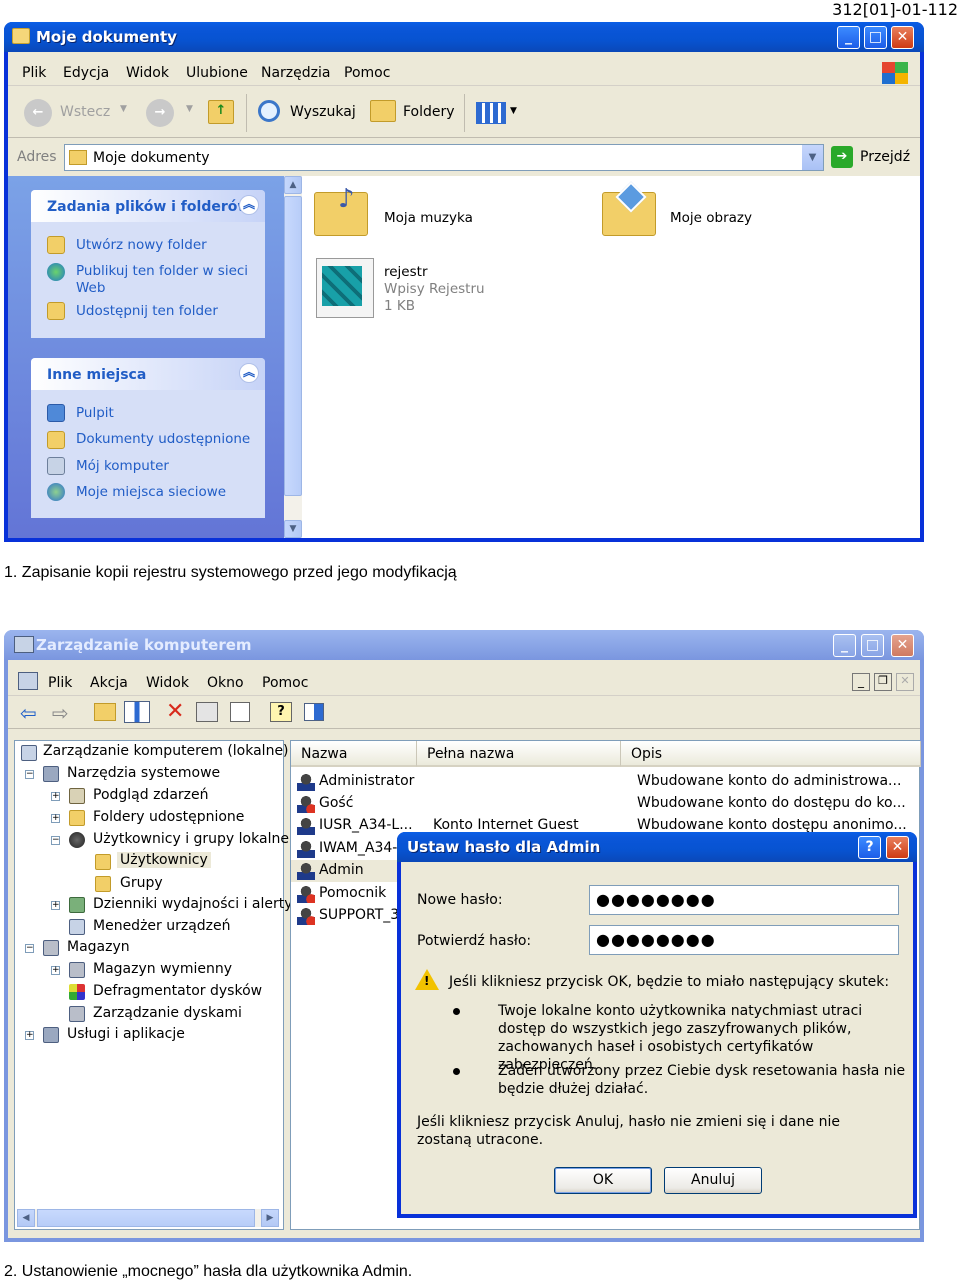  What do you see at coordinates (26, 1218) in the screenshot?
I see `scroll-left-button: ◀` at bounding box center [26, 1218].